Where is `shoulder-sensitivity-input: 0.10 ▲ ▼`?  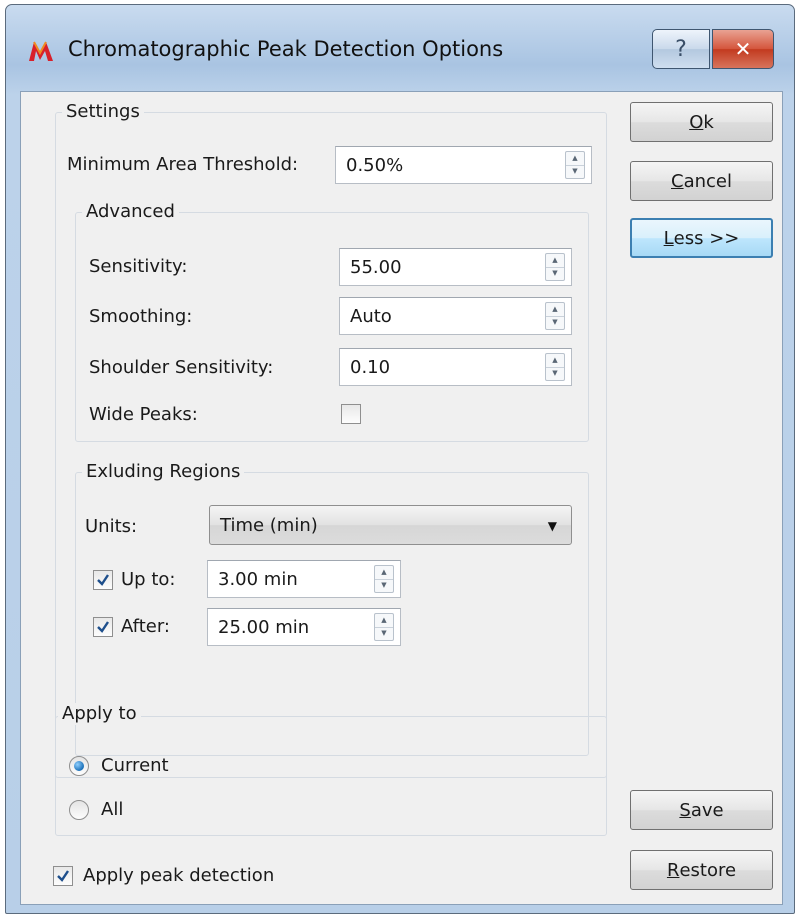
shoulder-sensitivity-input: 0.10 ▲ ▼ is located at coordinates (455, 367).